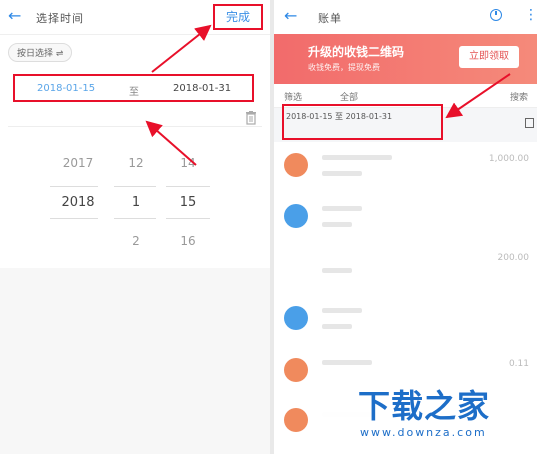 This screenshot has height=454, width=537. I want to click on watermark-site: www.downza.com, so click(423, 432).